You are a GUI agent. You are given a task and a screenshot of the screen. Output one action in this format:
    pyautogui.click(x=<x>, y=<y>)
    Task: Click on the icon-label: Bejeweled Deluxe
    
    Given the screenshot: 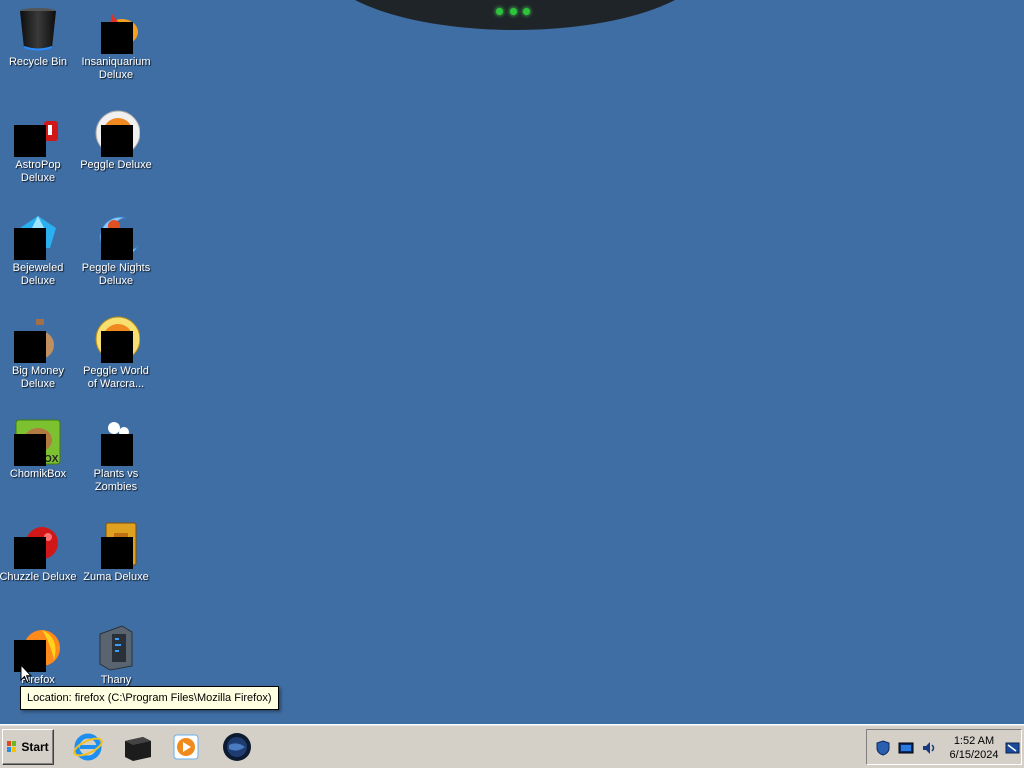 What is the action you would take?
    pyautogui.click(x=38, y=274)
    